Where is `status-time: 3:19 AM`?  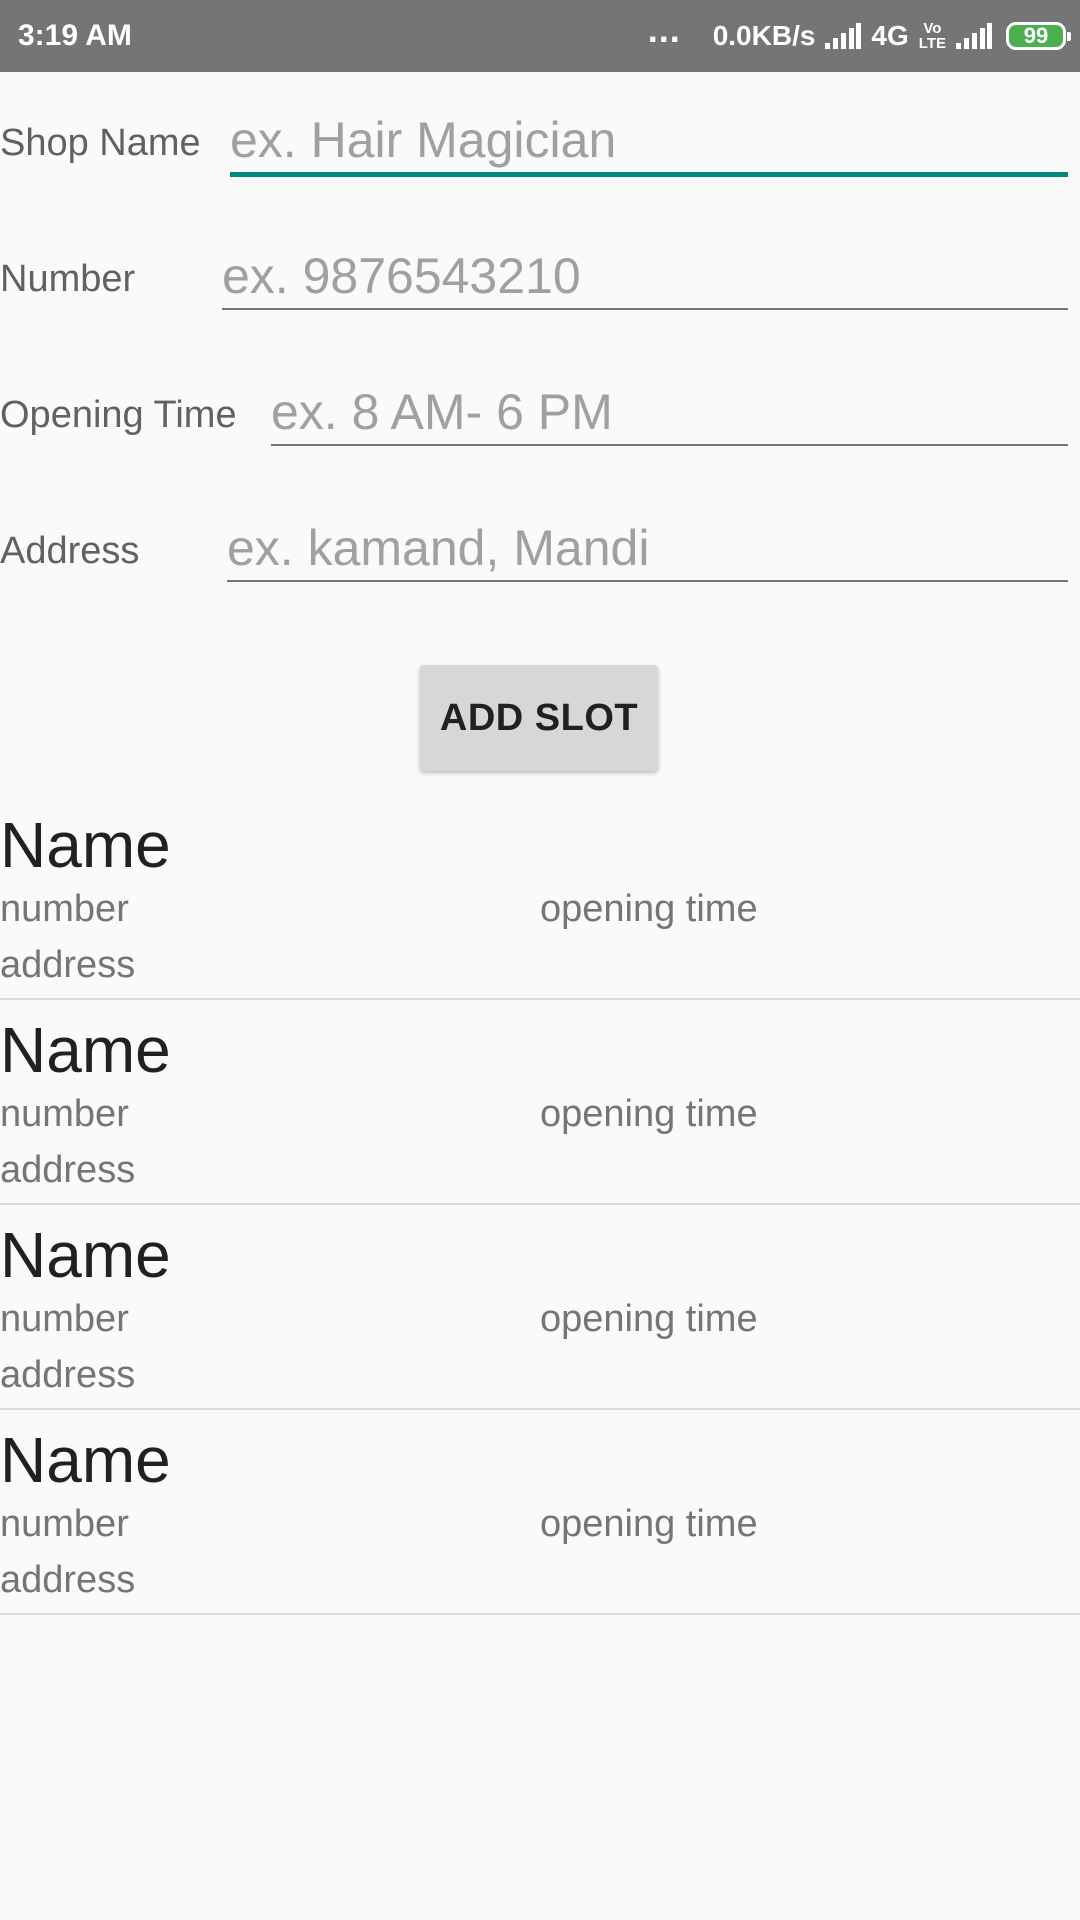 status-time: 3:19 AM is located at coordinates (75, 35).